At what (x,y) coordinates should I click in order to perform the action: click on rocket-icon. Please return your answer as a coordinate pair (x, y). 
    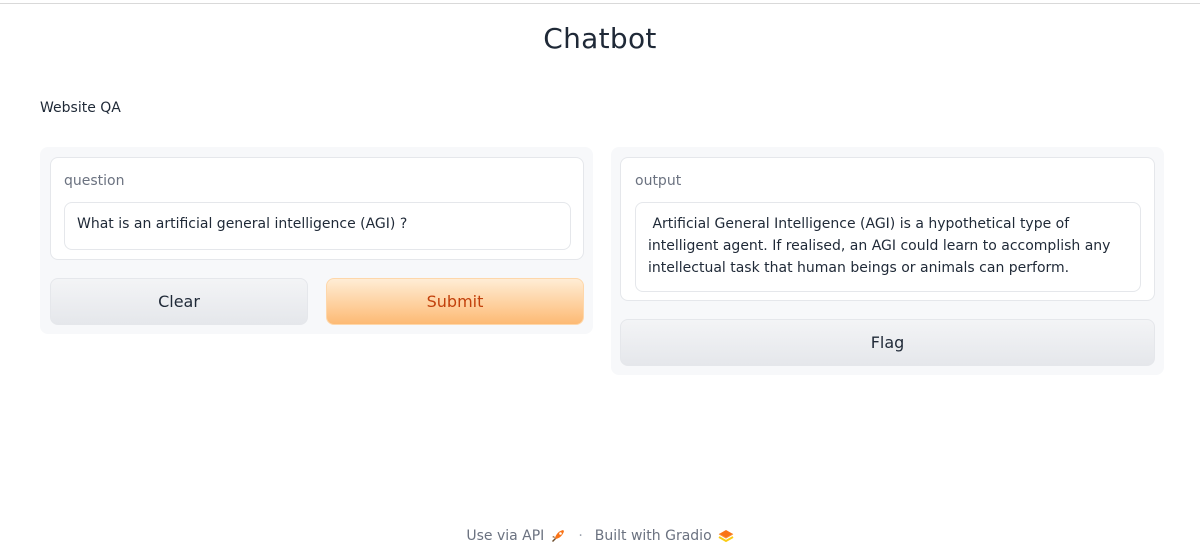
    Looking at the image, I should click on (558, 536).